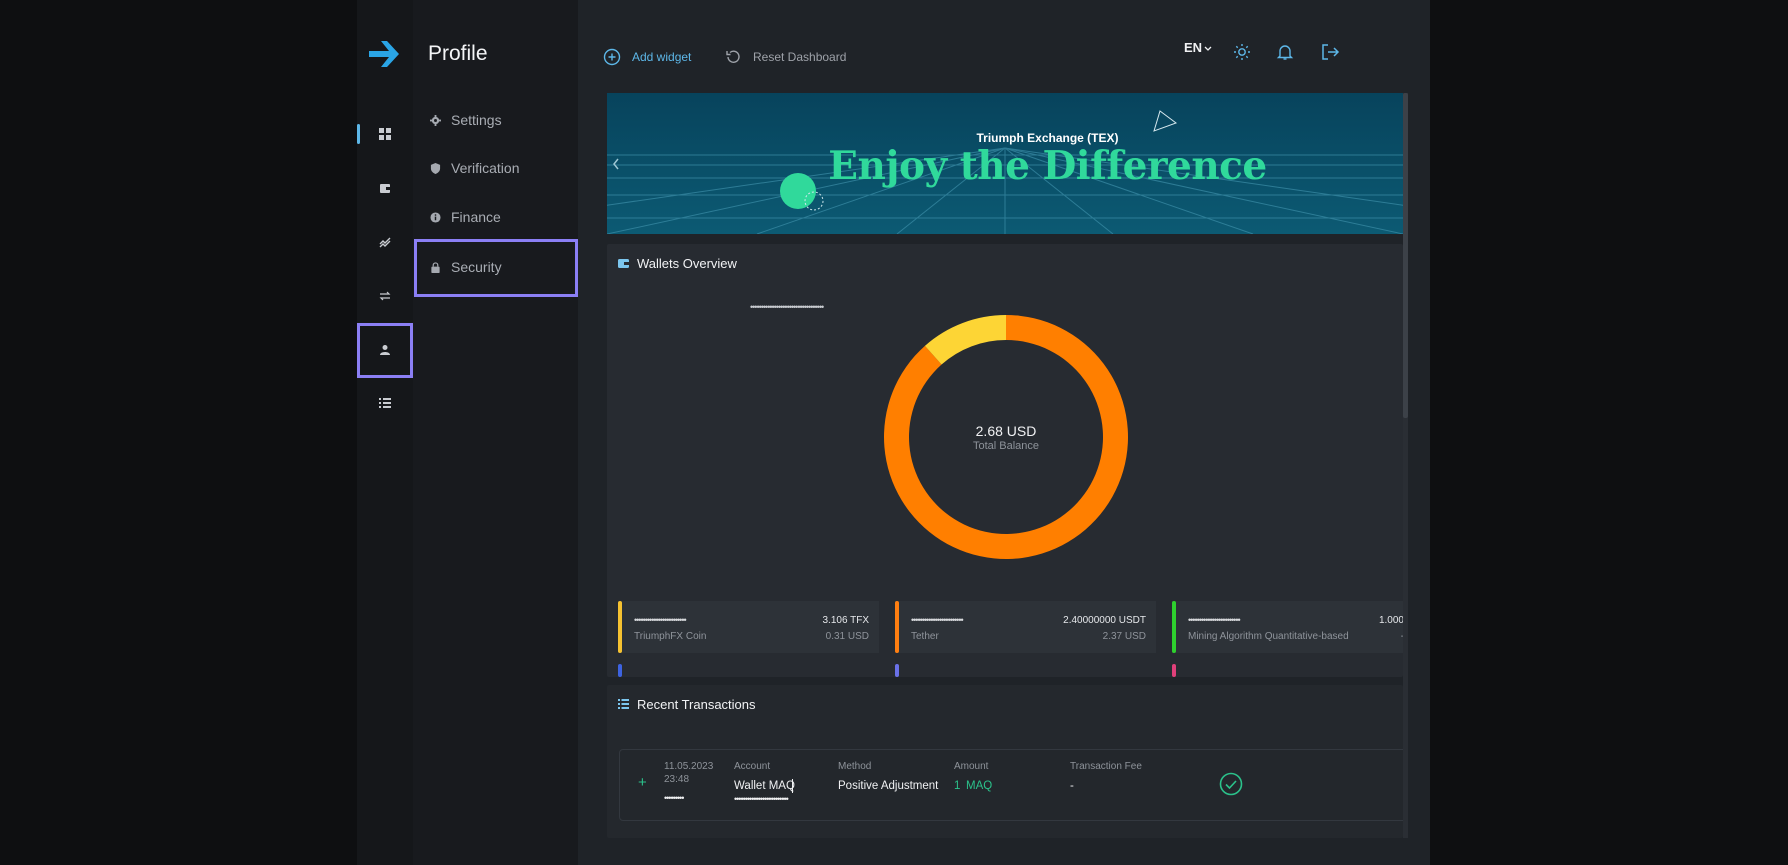 The height and width of the screenshot is (865, 1788). Describe the element at coordinates (1104, 620) in the screenshot. I see `wallet-amount: 2.40000000 USDT` at that location.